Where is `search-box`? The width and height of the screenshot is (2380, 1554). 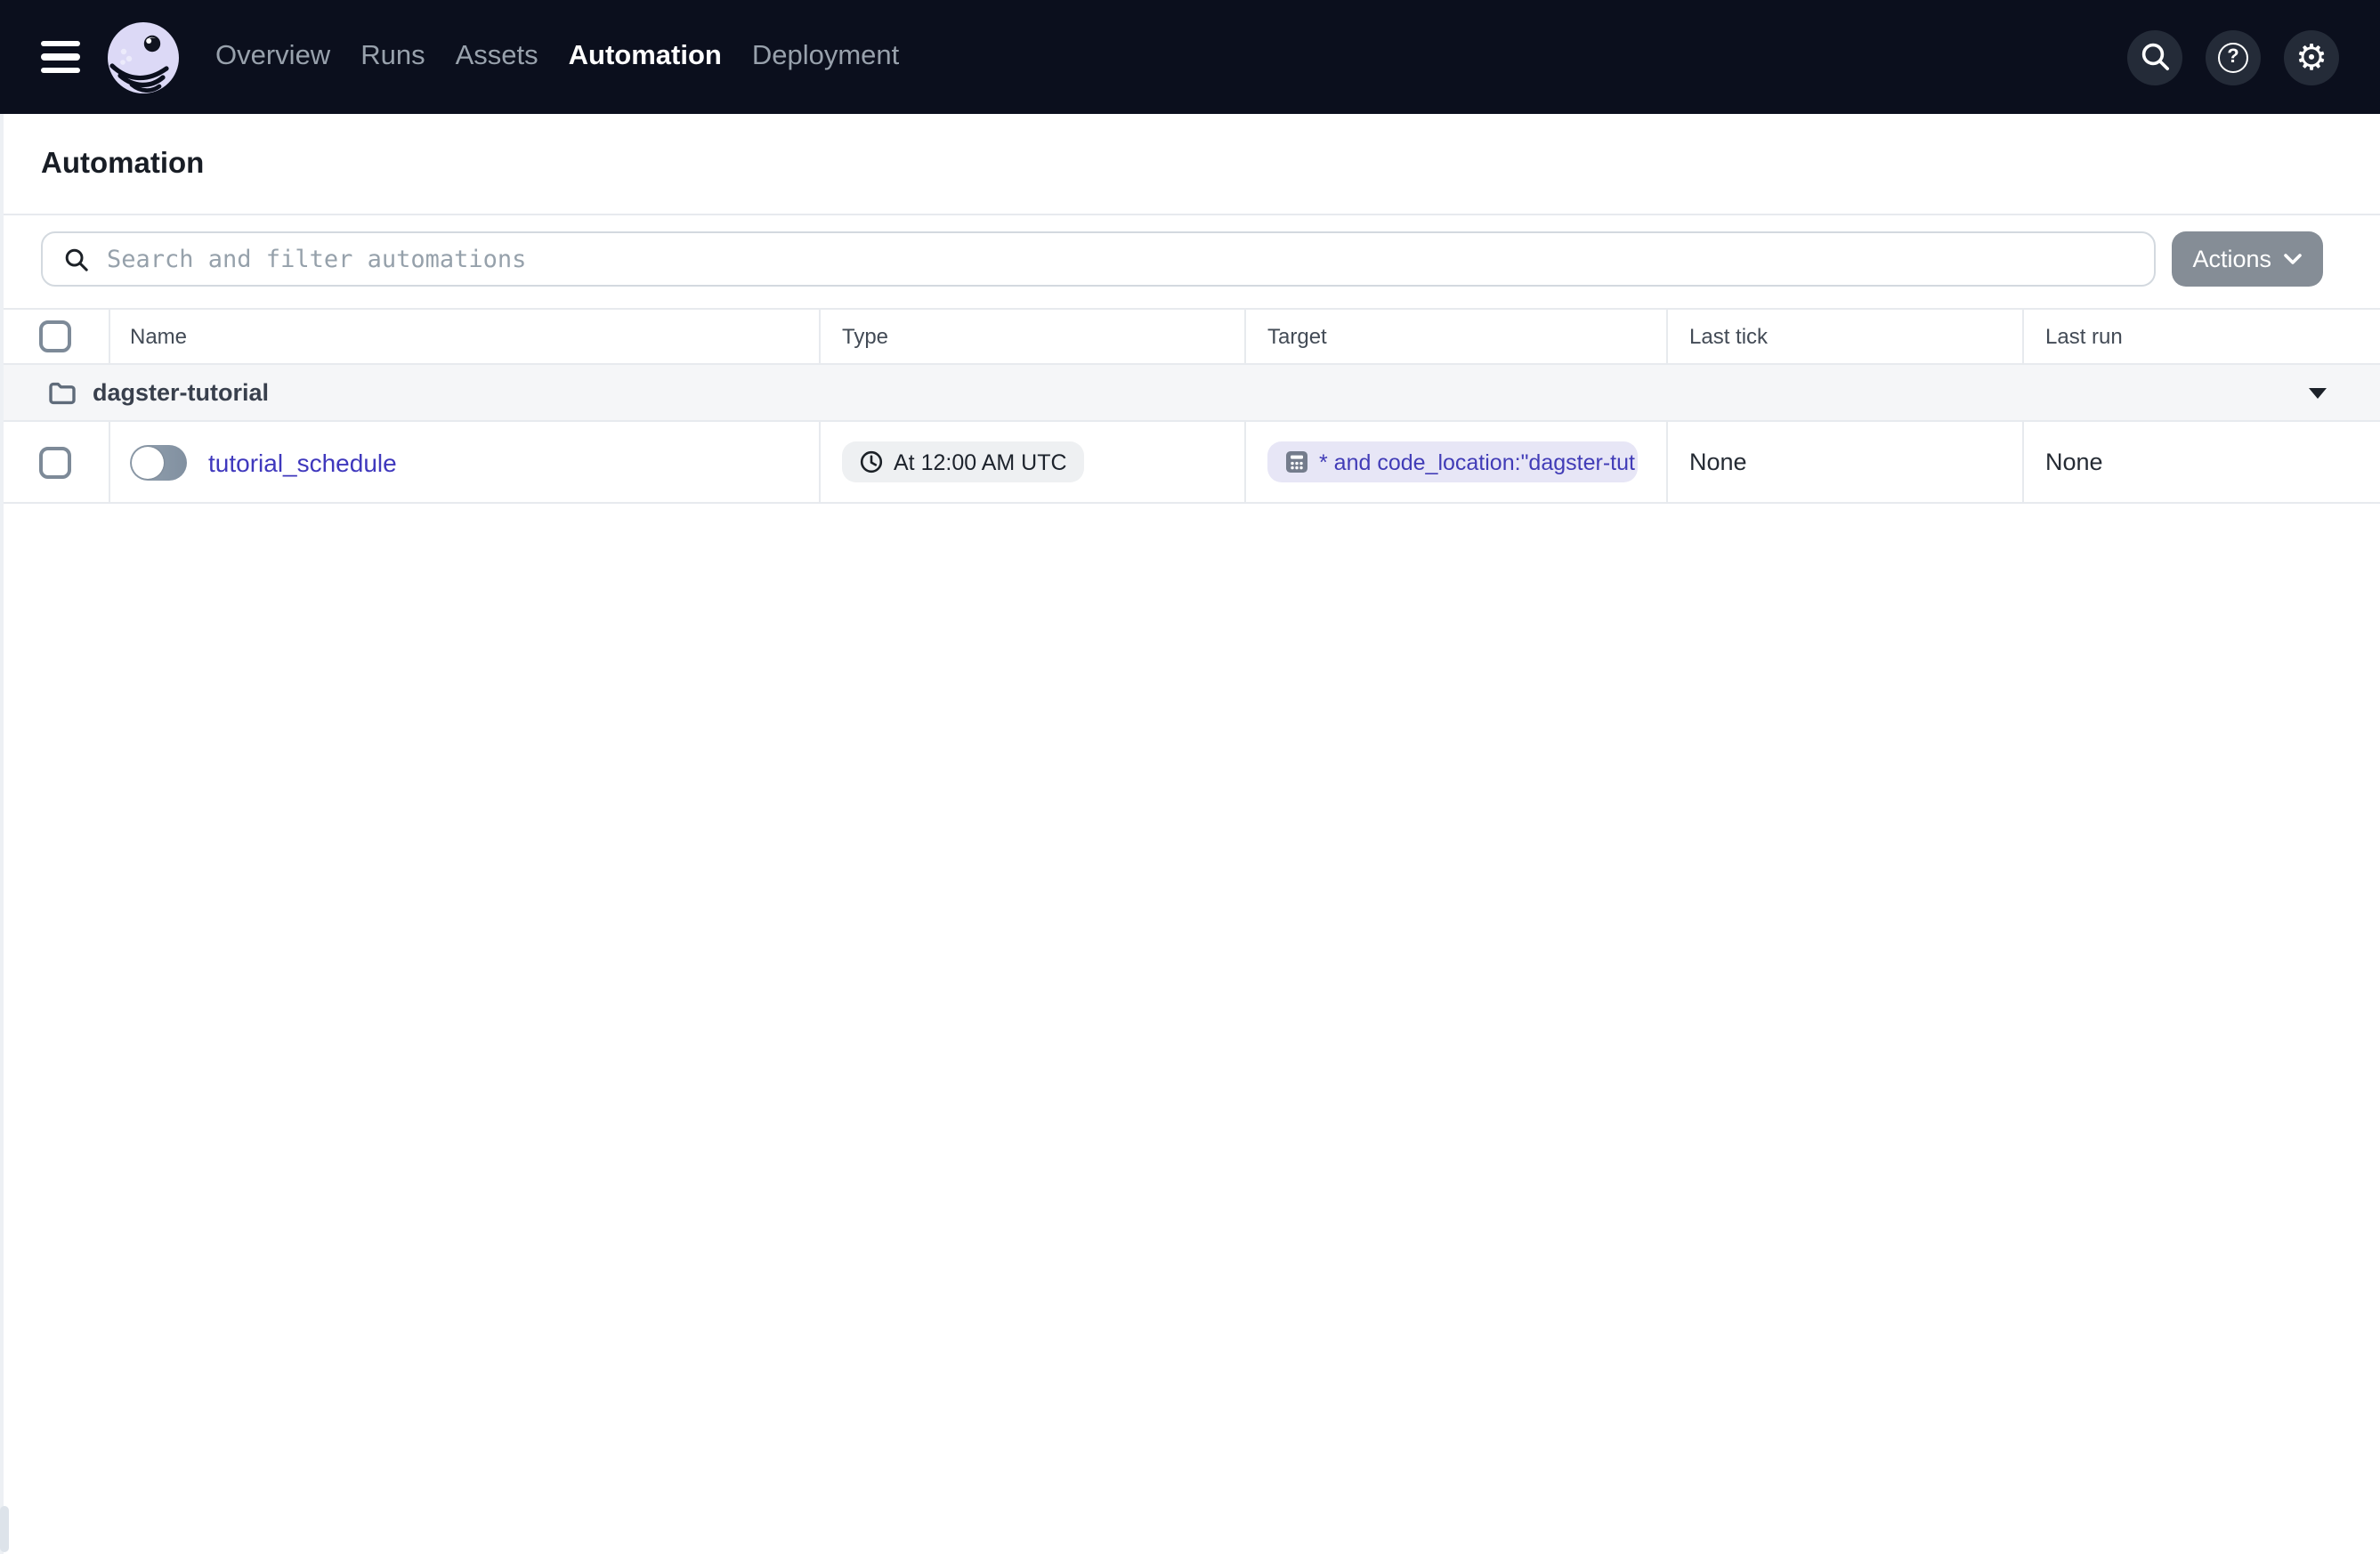 search-box is located at coordinates (1098, 259).